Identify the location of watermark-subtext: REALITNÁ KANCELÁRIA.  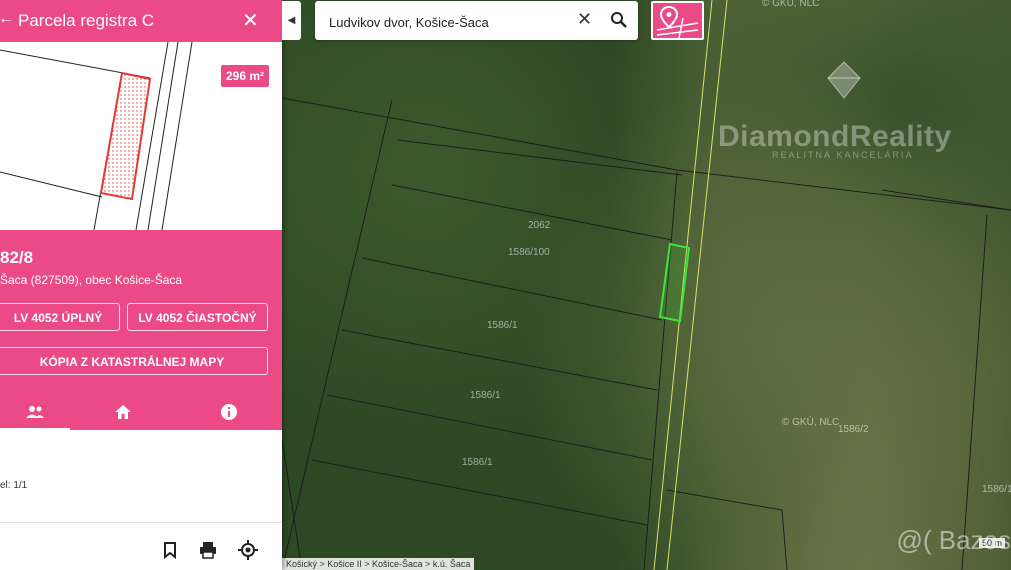
(843, 155).